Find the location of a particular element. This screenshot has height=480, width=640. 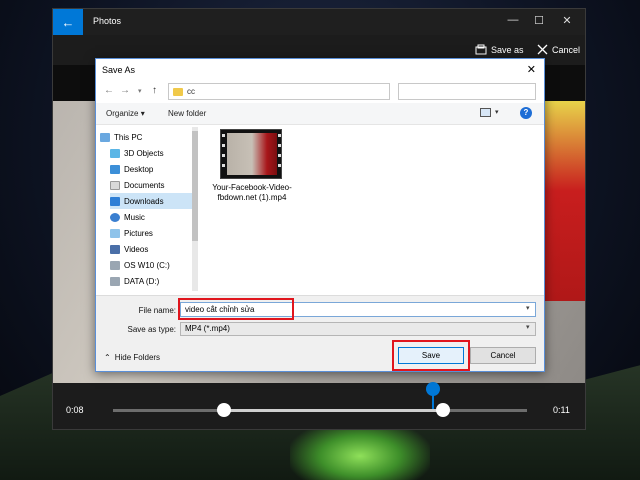

nav-label: Music is located at coordinates (134, 217).